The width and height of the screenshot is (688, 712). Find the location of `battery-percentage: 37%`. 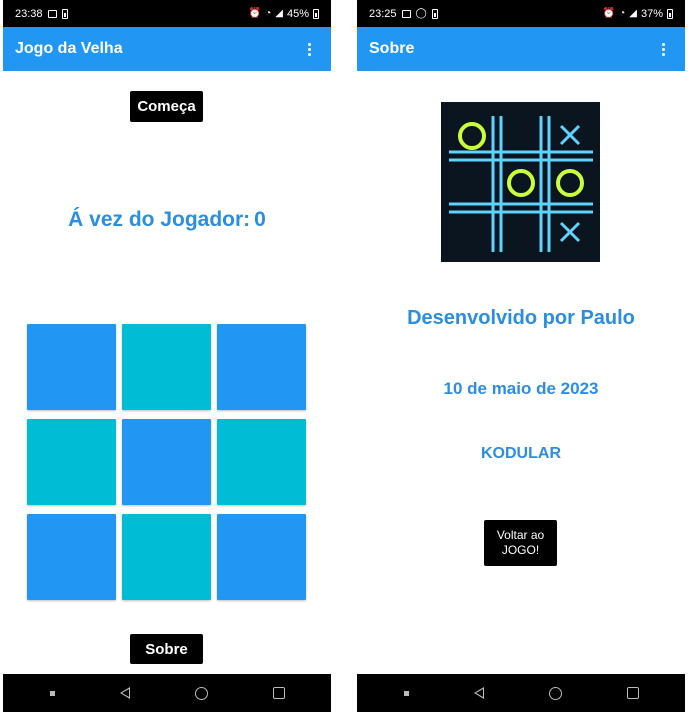

battery-percentage: 37% is located at coordinates (651, 13).